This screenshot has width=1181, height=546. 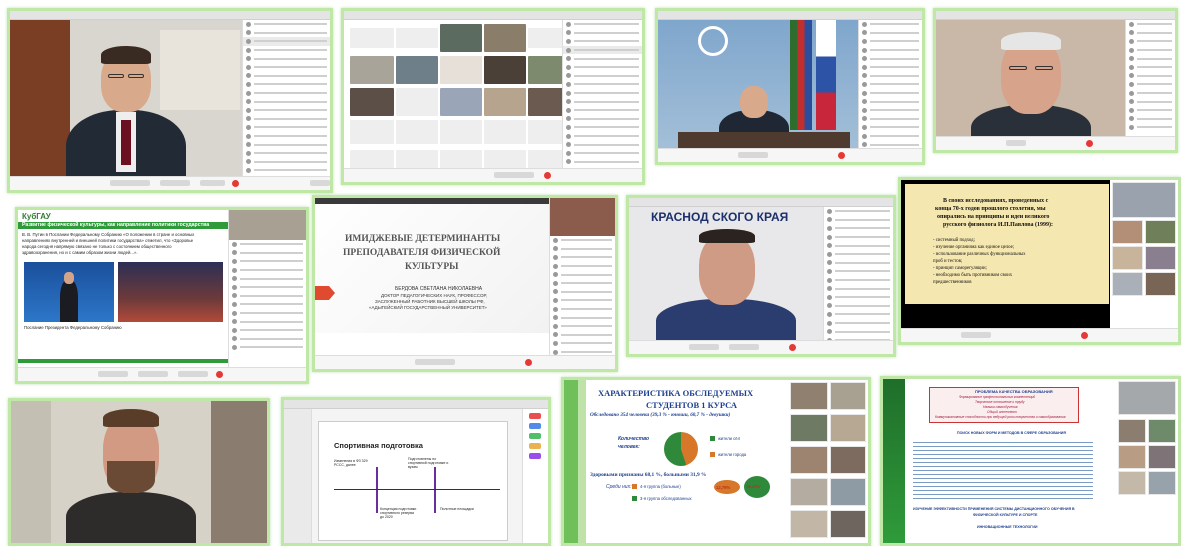 I want to click on slide-title: ИМИДЖЕВЫЕ ДЕТЕРМИНАНТЫ, so click(x=423, y=239).